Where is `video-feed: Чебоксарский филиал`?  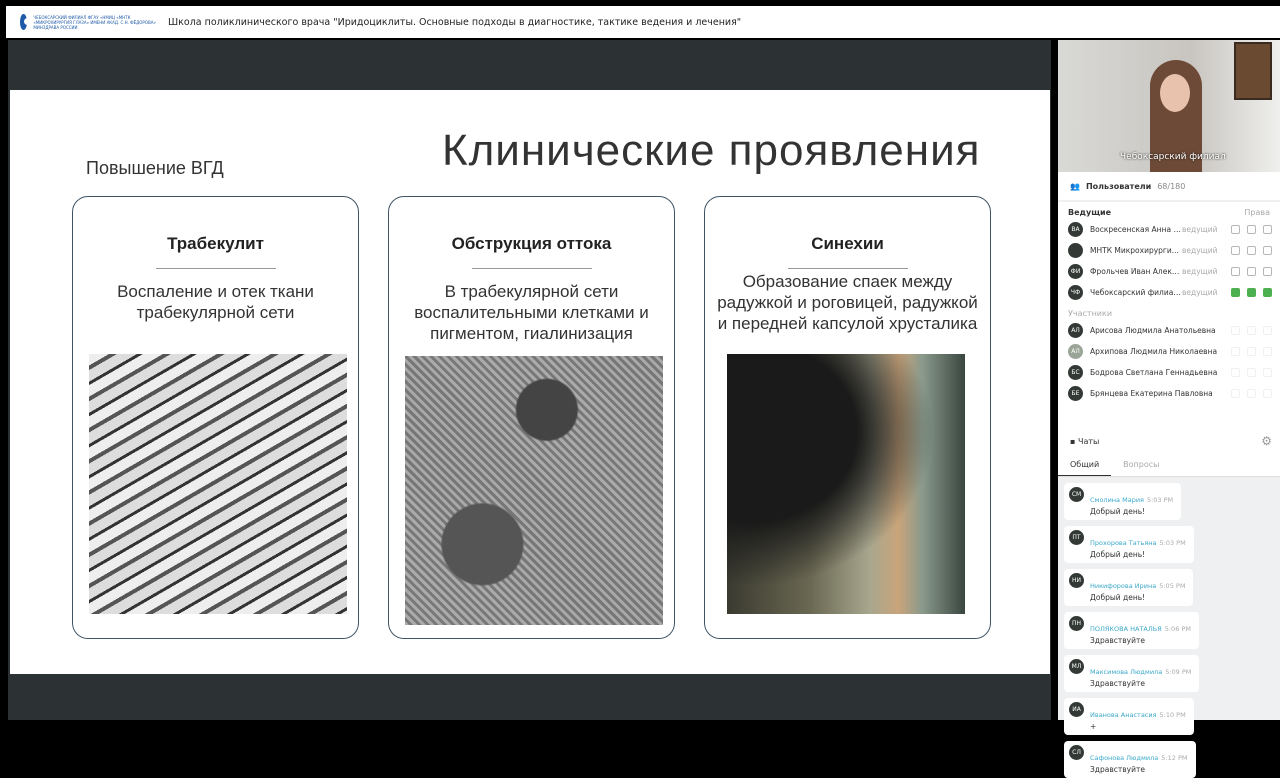
video-feed: Чебоксарский филиал is located at coordinates (1169, 106).